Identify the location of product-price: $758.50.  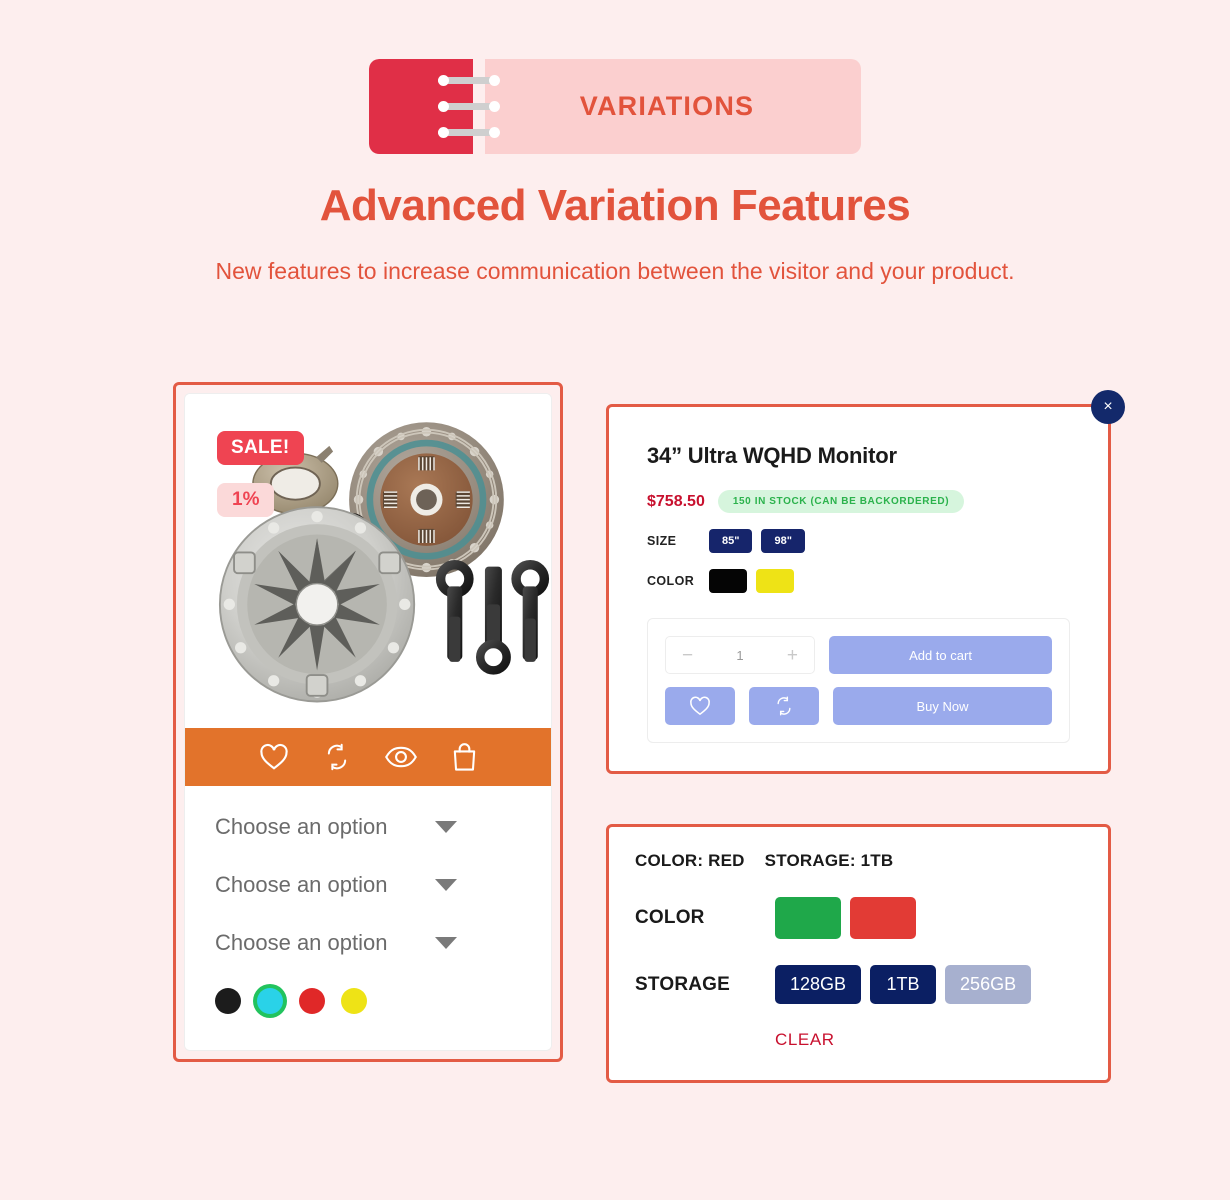
(676, 501).